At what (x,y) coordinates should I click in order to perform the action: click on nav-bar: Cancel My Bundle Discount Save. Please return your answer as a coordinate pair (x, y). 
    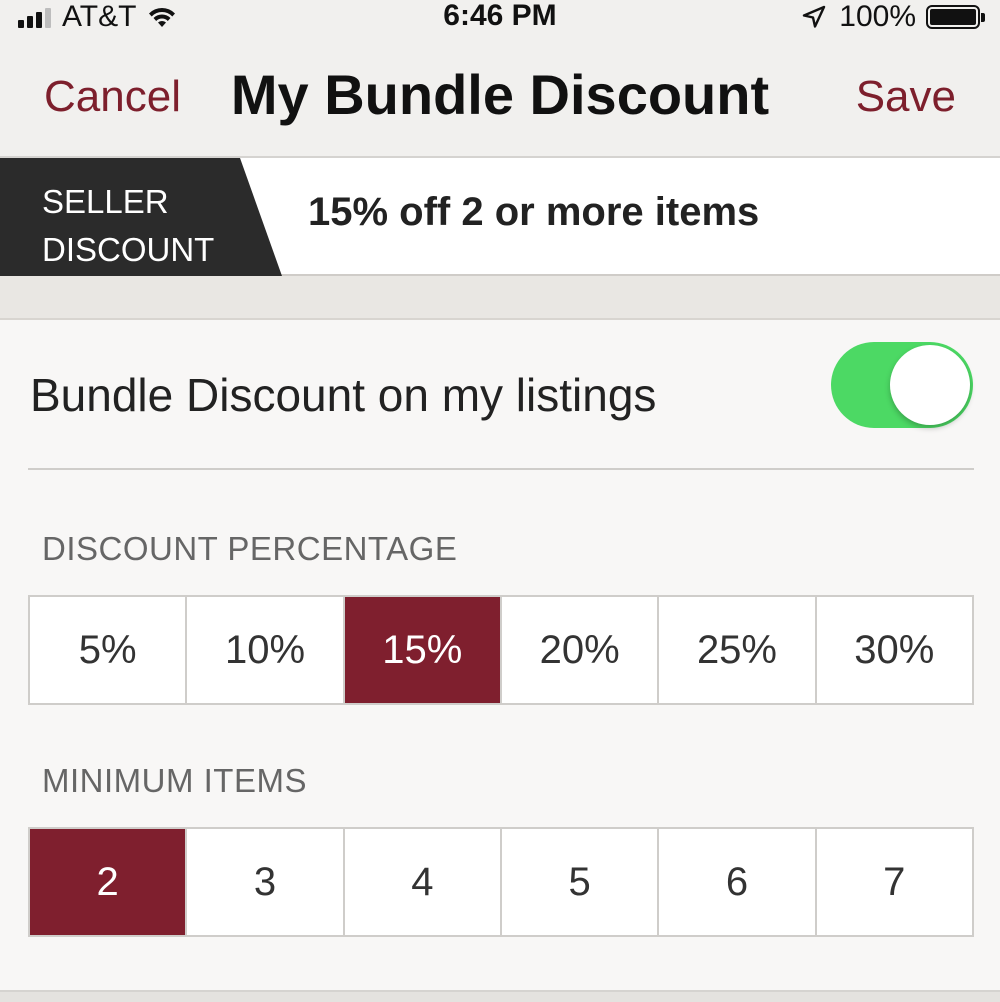
    Looking at the image, I should click on (500, 96).